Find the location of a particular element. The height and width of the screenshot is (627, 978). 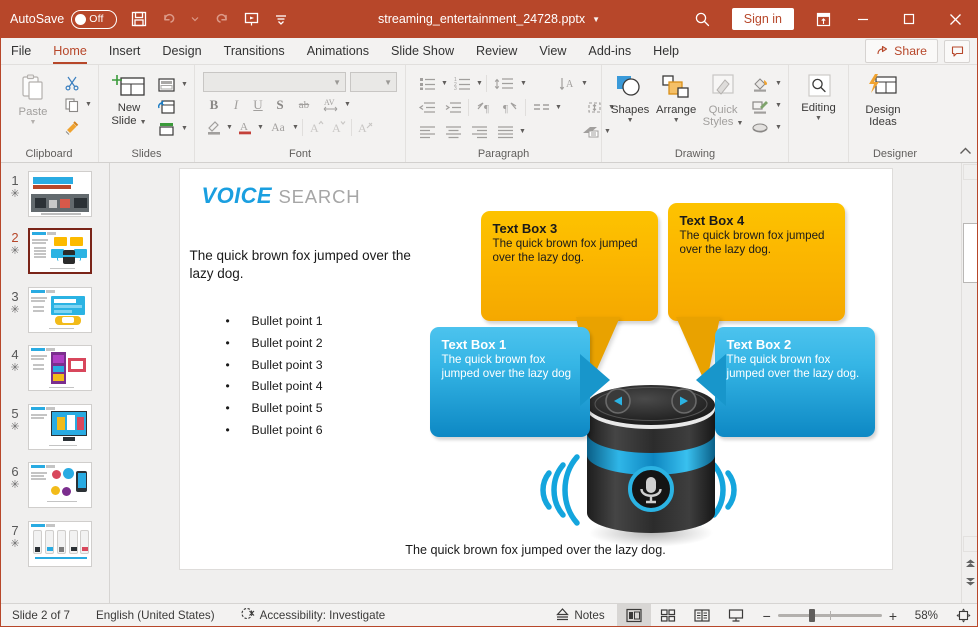

language-indicator: English (United States) is located at coordinates (155, 615).